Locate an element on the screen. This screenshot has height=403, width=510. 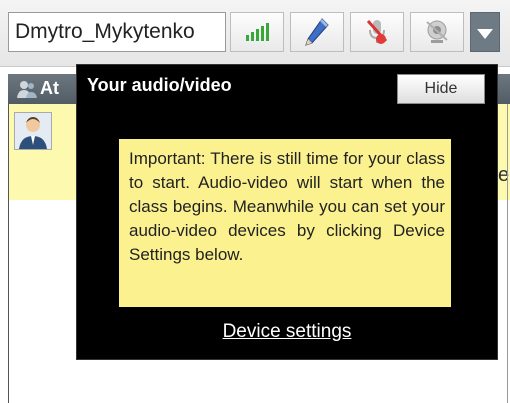
attendees-icon is located at coordinates (27, 89).